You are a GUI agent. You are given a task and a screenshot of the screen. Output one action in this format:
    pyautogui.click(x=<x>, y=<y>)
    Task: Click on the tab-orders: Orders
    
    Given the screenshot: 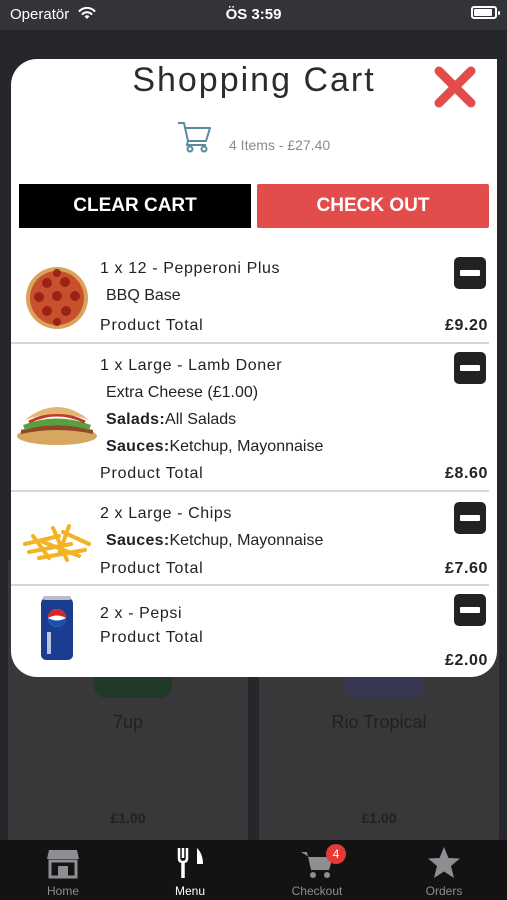 What is the action you would take?
    pyautogui.click(x=444, y=870)
    